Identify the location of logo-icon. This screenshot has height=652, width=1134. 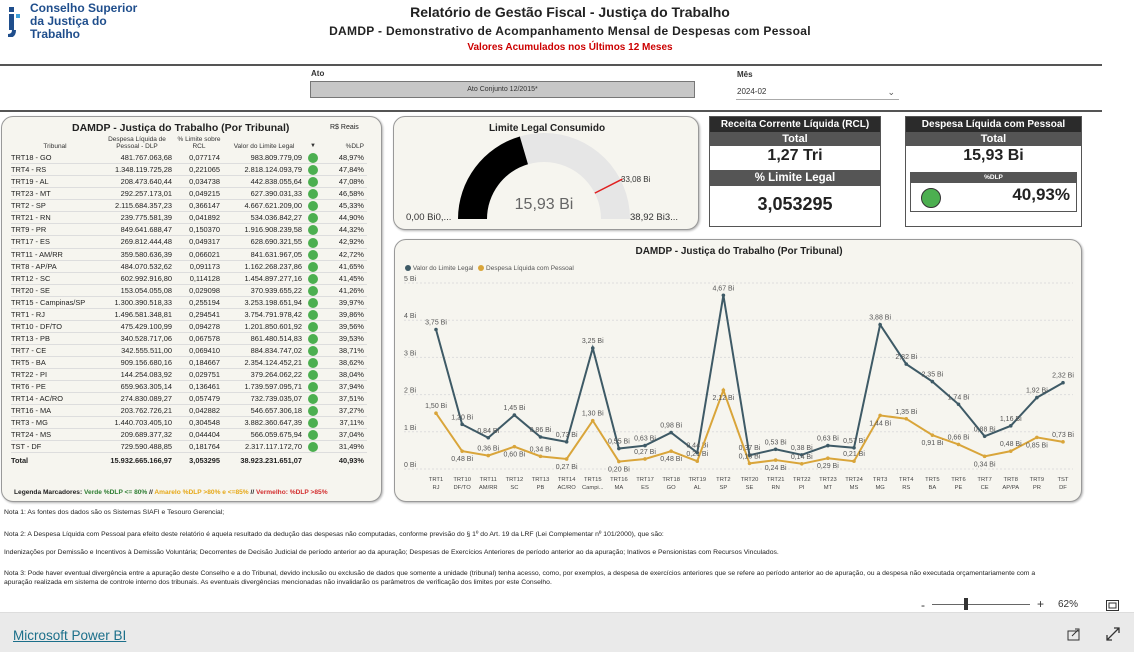
(16, 21).